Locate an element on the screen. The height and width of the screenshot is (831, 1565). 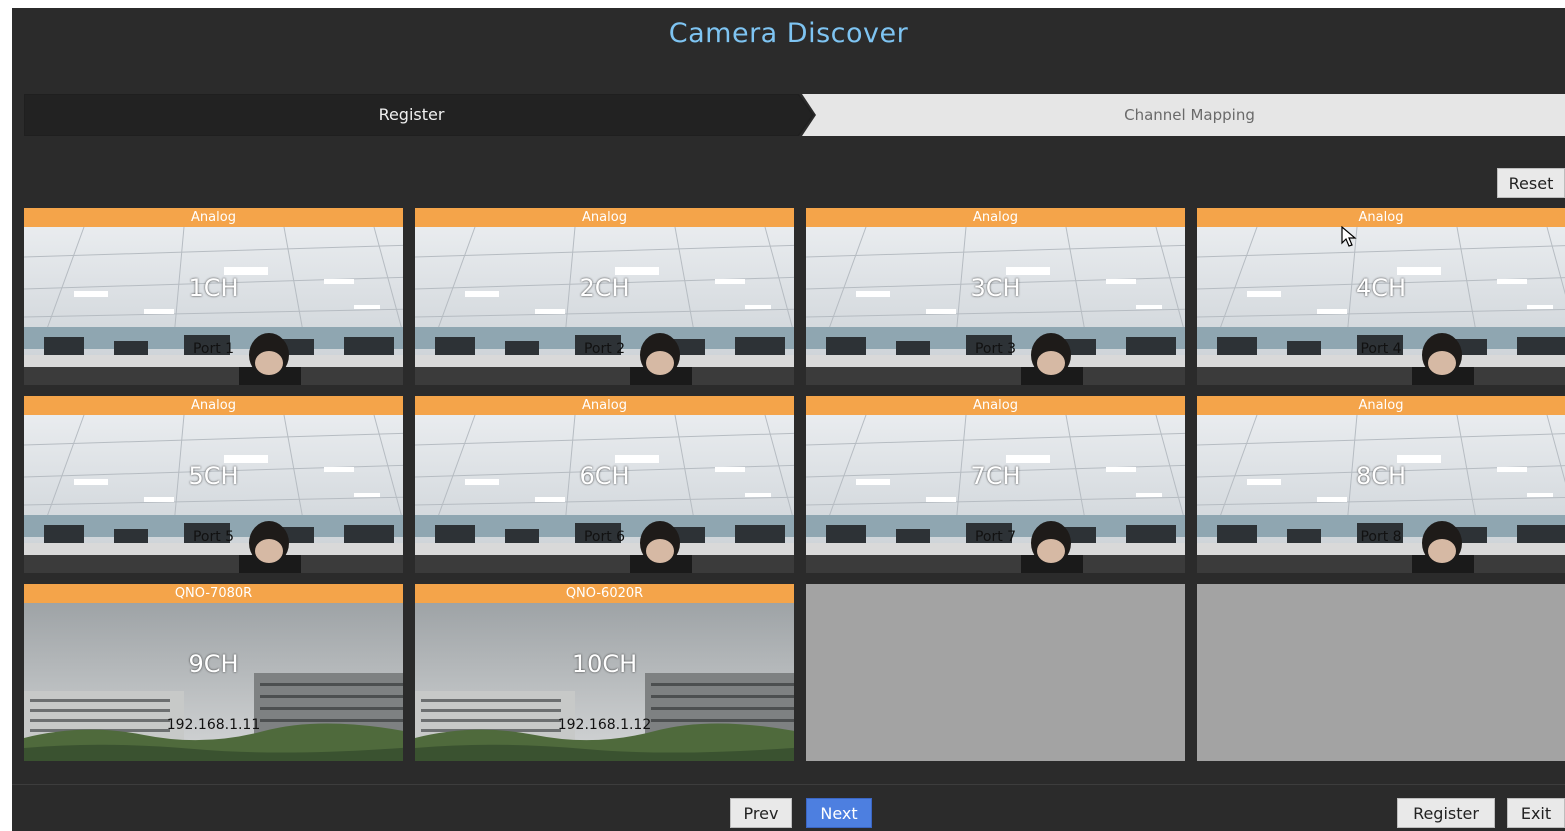
source-label: Port 5 is located at coordinates (213, 537).